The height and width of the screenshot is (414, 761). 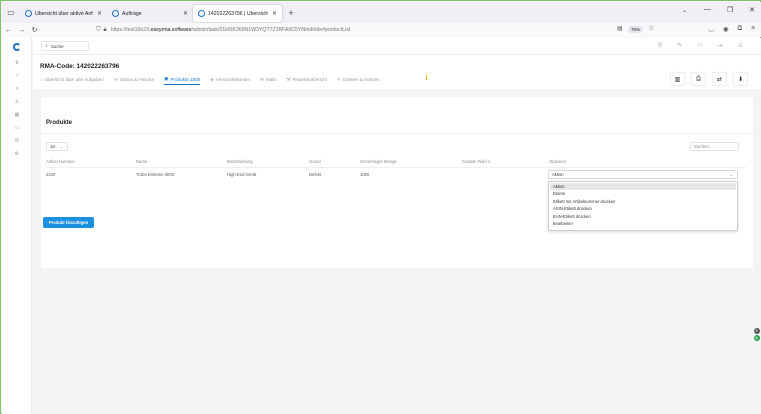 What do you see at coordinates (171, 30) in the screenshot?
I see `url-host: easyrma.software` at bounding box center [171, 30].